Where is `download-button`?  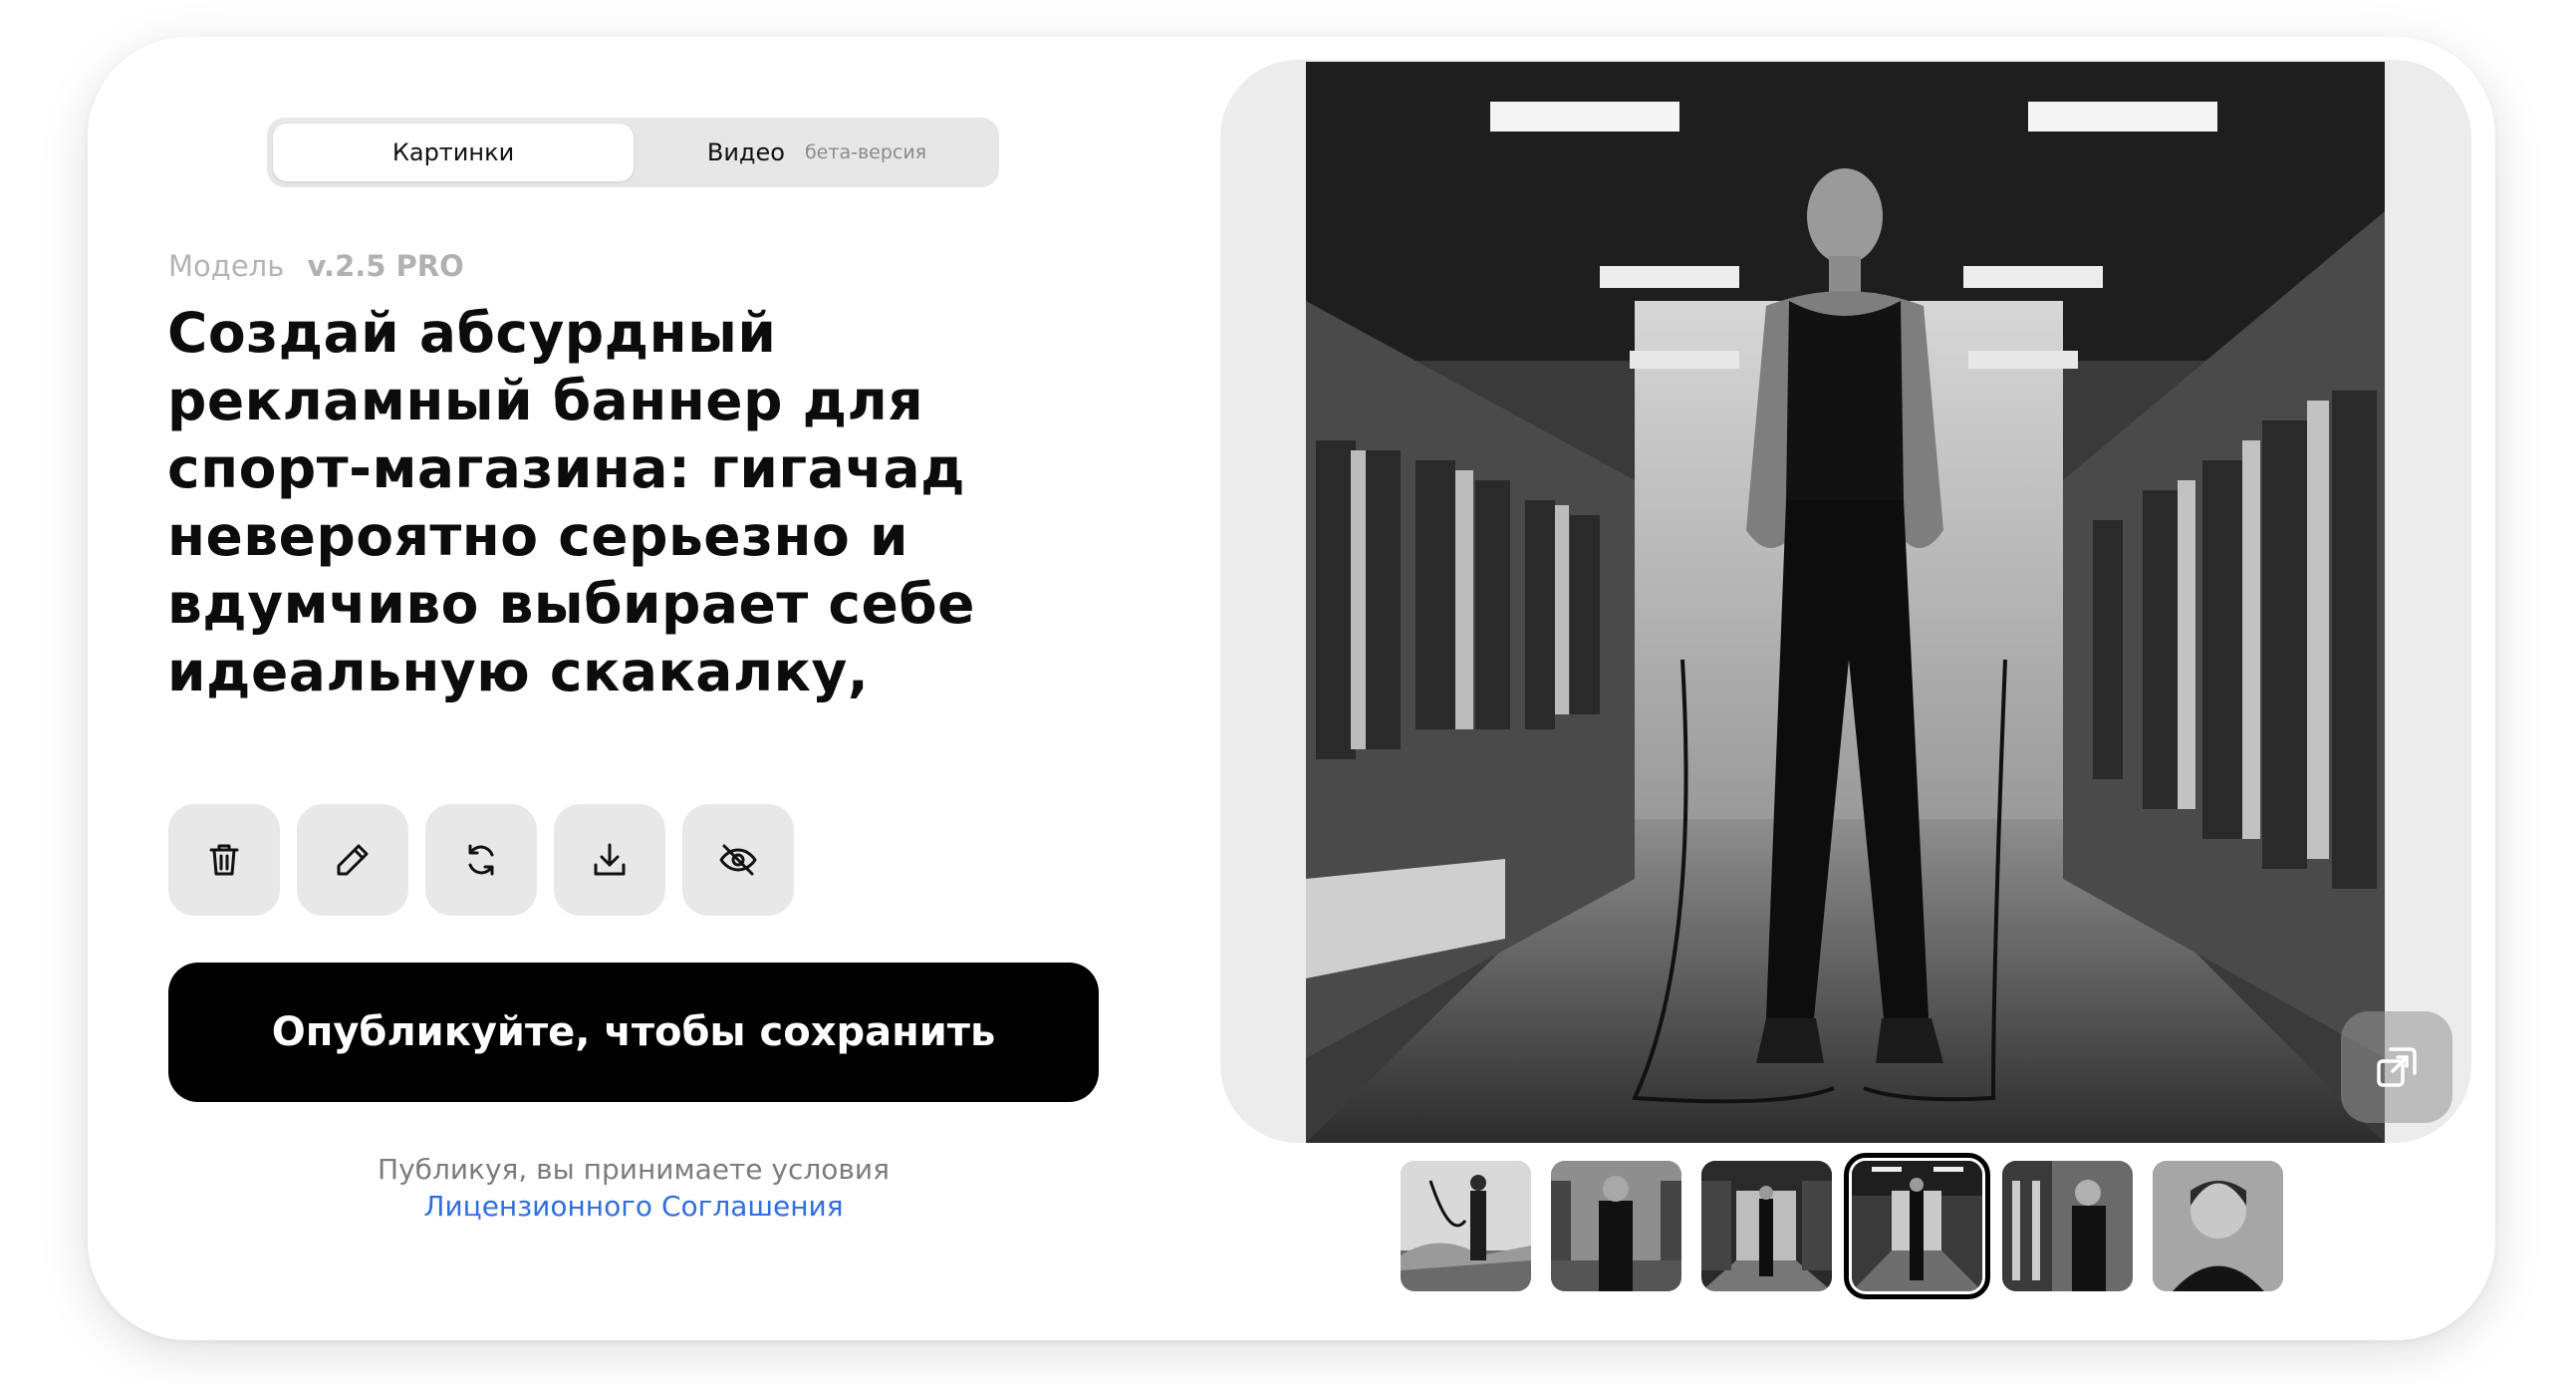 download-button is located at coordinates (609, 860).